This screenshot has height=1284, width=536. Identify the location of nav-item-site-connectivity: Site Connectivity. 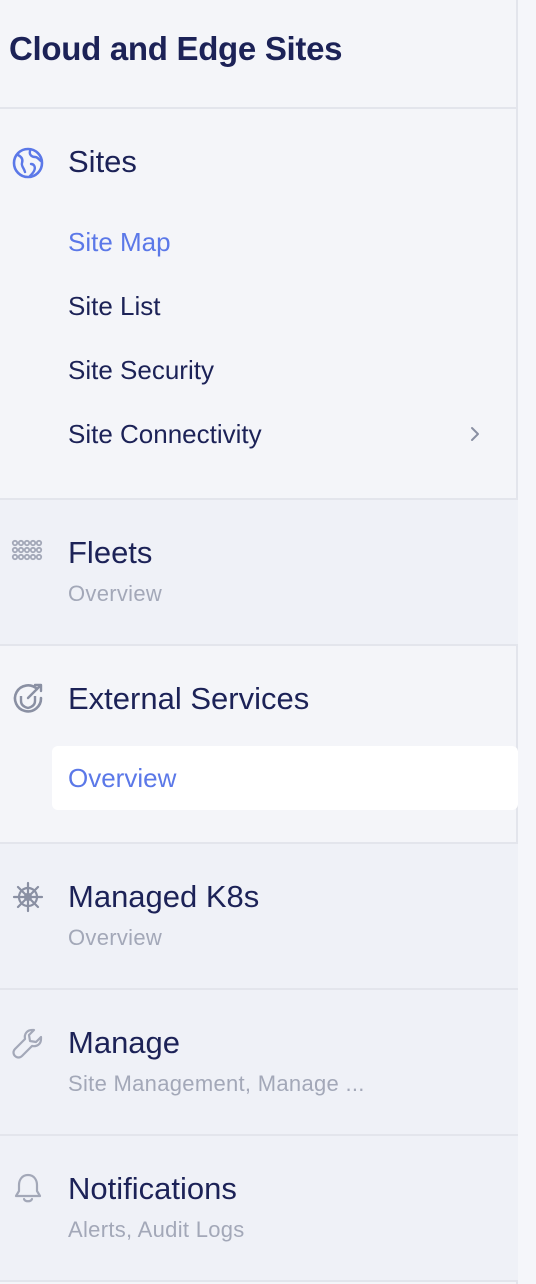
(285, 434).